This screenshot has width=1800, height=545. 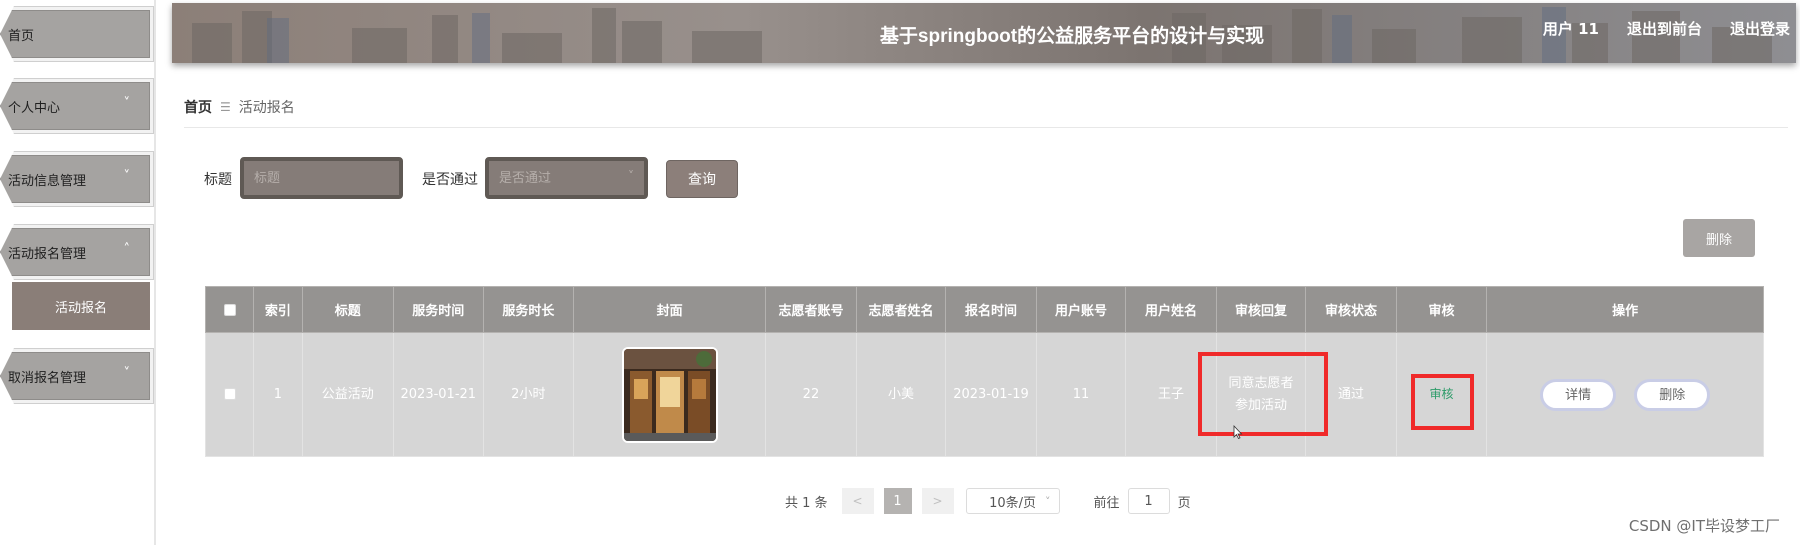 I want to click on column-header: 审核, so click(x=1441, y=309).